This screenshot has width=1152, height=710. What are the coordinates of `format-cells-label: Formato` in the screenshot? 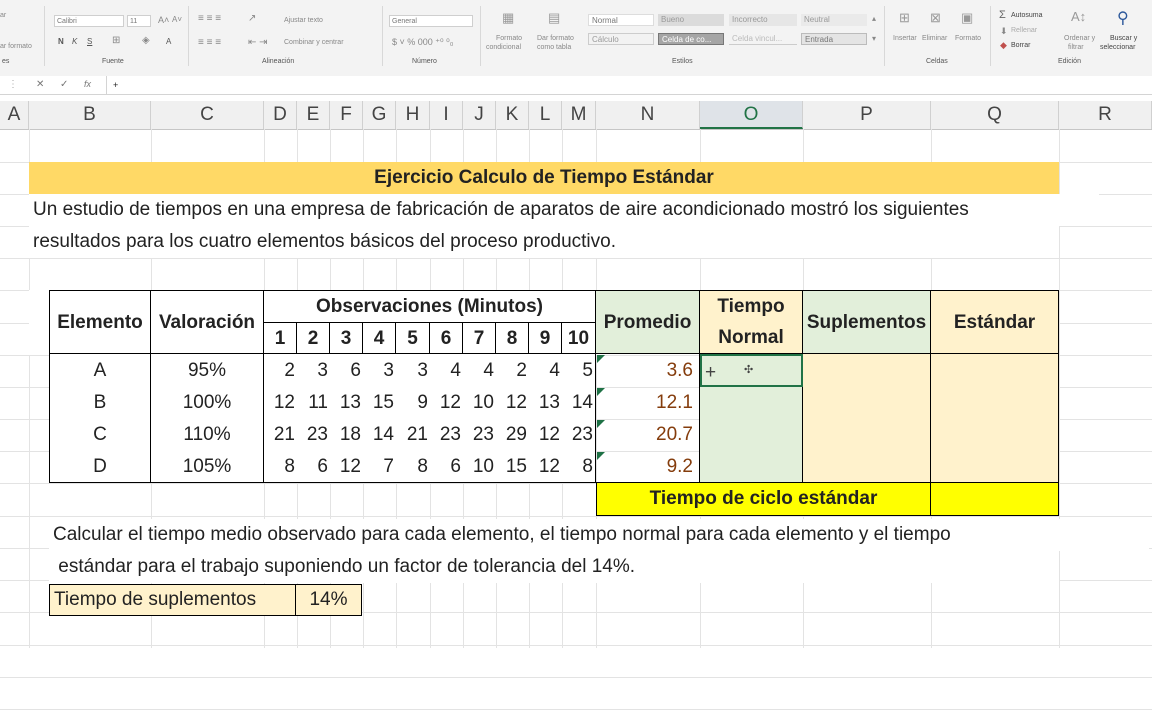 It's located at (968, 38).